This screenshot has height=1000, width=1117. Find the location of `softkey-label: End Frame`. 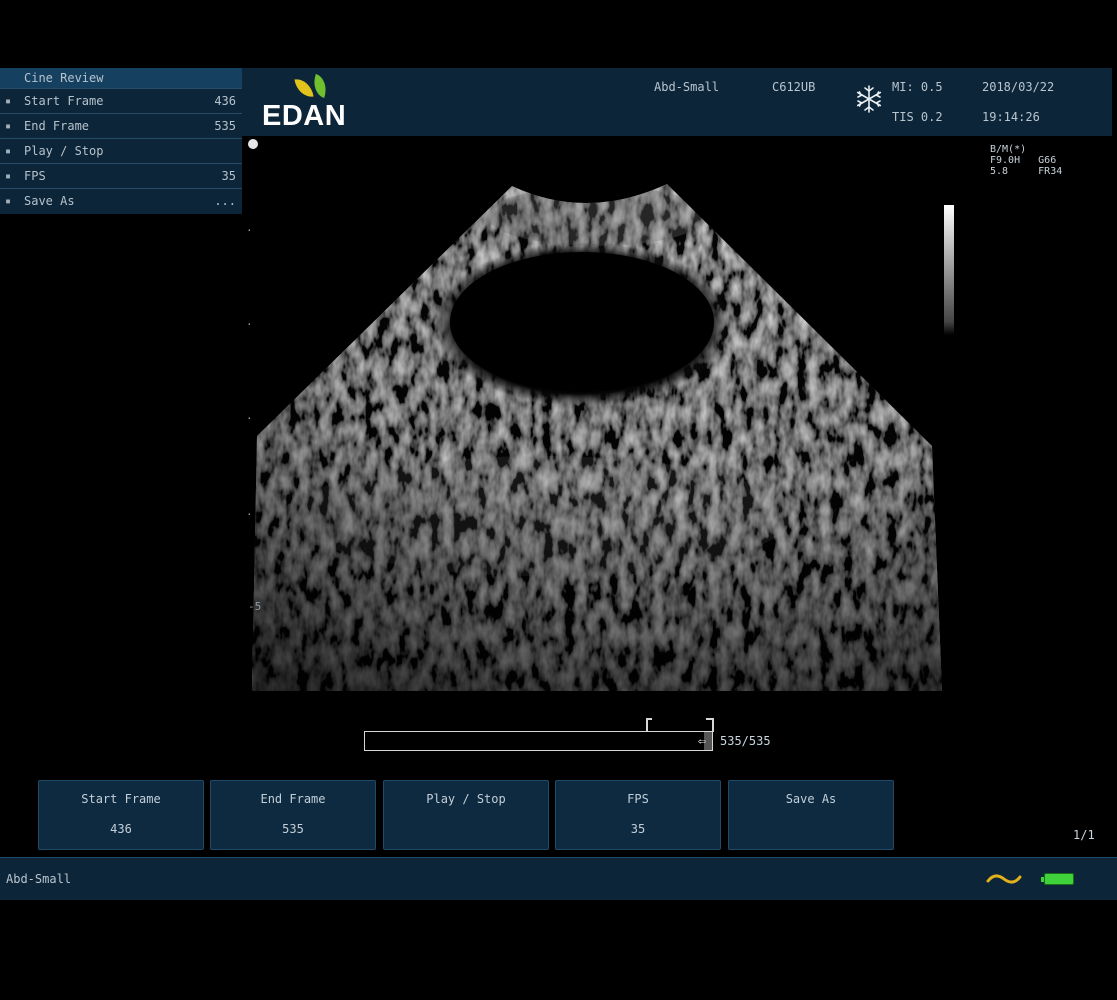

softkey-label: End Frame is located at coordinates (293, 799).